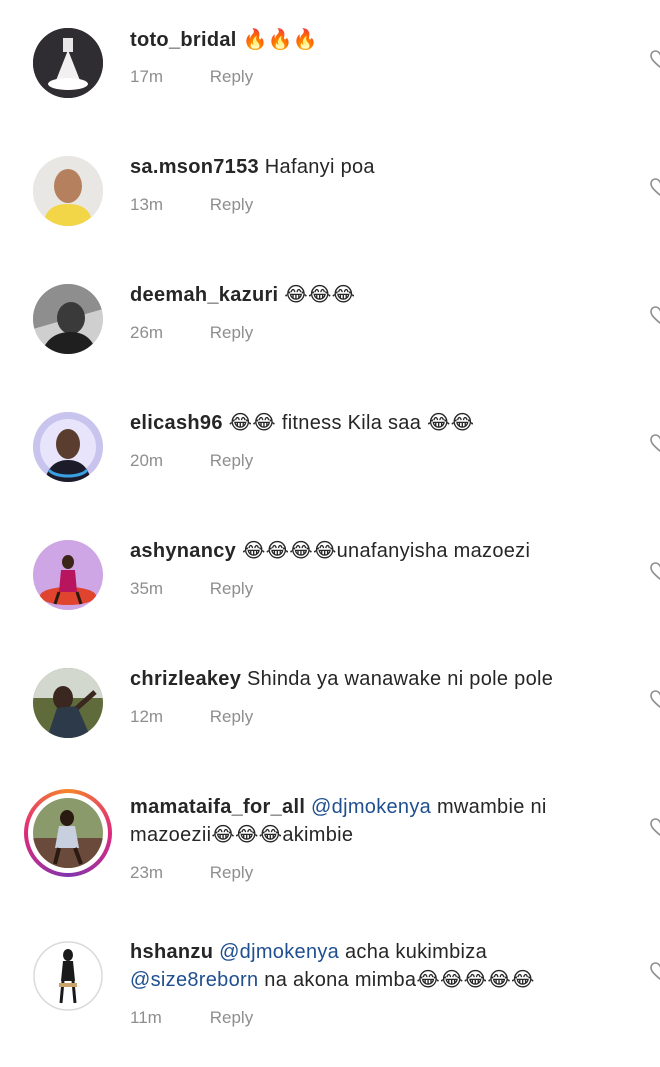  I want to click on comment-body: sa.mson7153 Hafanyi poa, so click(370, 167).